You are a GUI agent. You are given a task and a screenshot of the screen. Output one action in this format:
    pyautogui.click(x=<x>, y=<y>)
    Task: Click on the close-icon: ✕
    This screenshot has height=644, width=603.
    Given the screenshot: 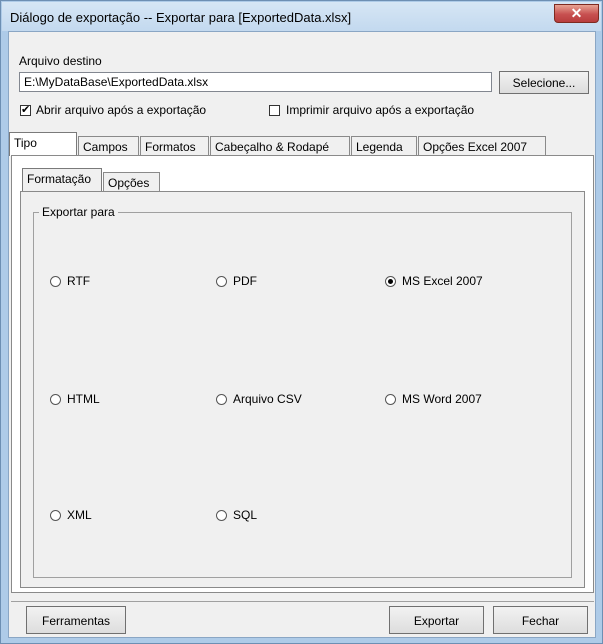 What is the action you would take?
    pyautogui.click(x=576, y=13)
    